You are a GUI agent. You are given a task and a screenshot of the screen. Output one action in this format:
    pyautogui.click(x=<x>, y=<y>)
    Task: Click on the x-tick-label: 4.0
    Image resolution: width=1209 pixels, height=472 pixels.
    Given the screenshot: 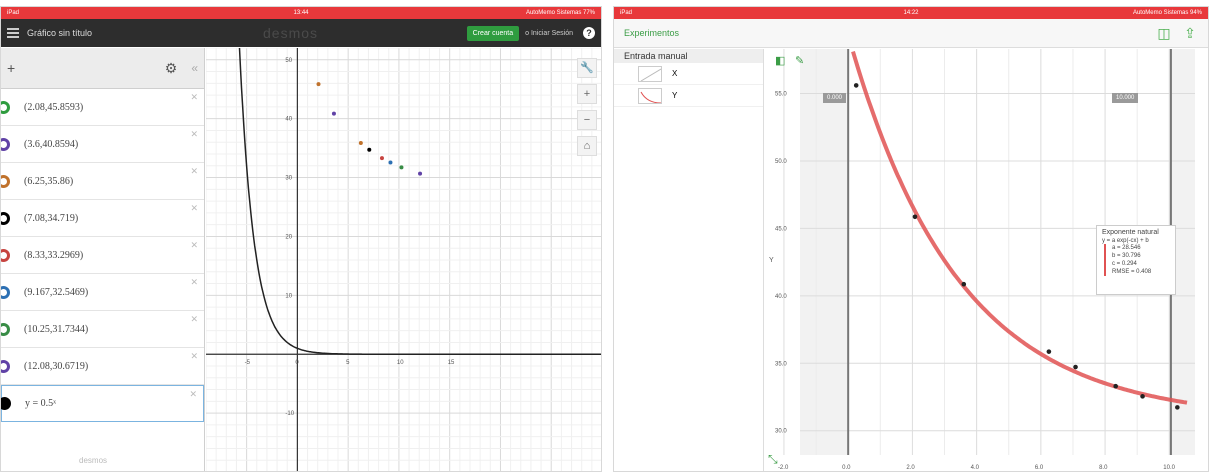 What is the action you would take?
    pyautogui.click(x=975, y=468)
    